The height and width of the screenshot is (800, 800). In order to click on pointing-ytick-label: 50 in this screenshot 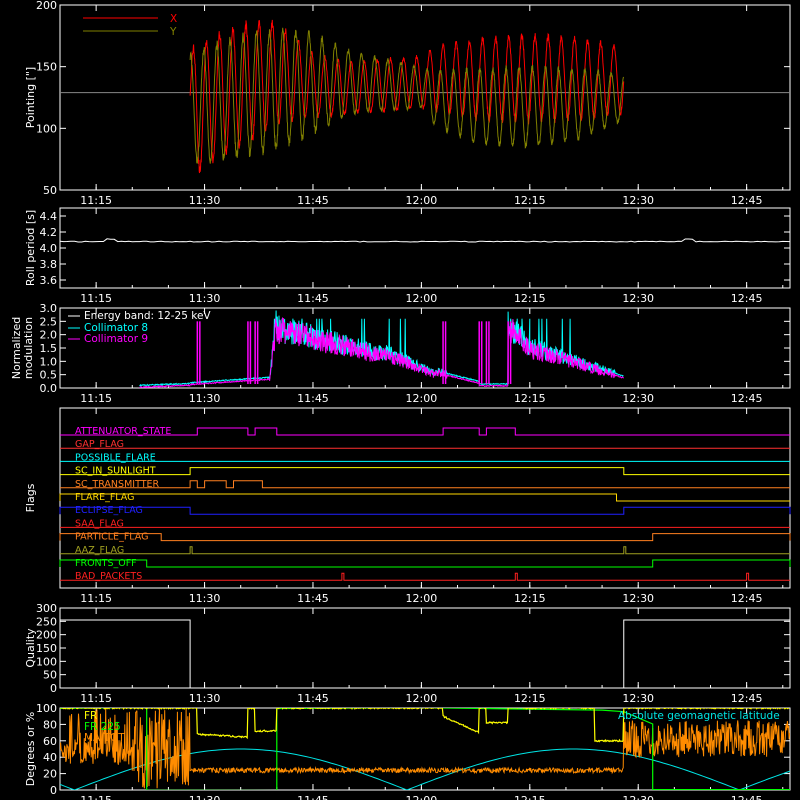, I will do `click(50, 190)`.